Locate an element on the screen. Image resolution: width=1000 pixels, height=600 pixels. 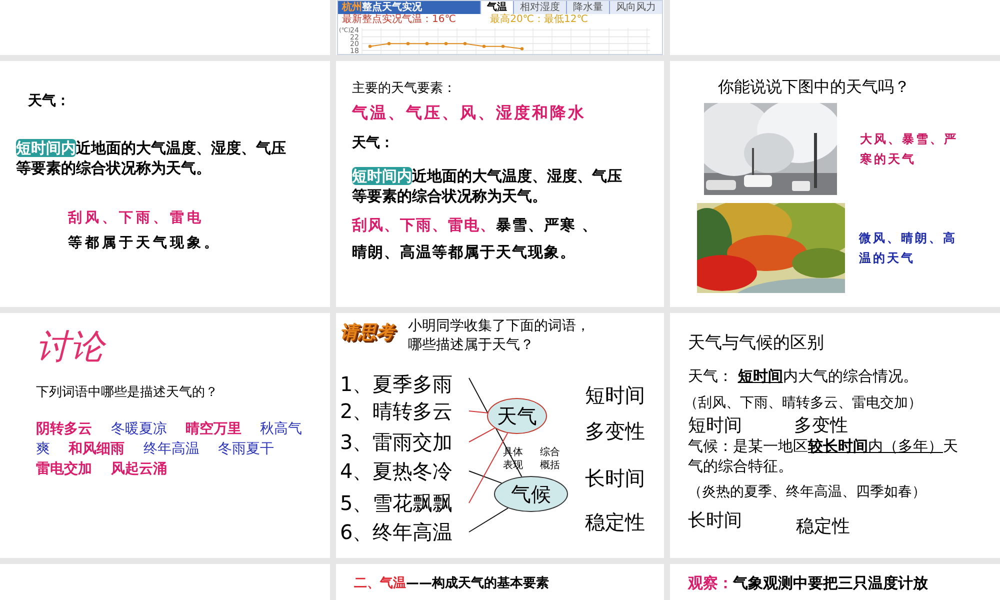
slide-title: 你能说说下图中的天气吗？ is located at coordinates (814, 87).